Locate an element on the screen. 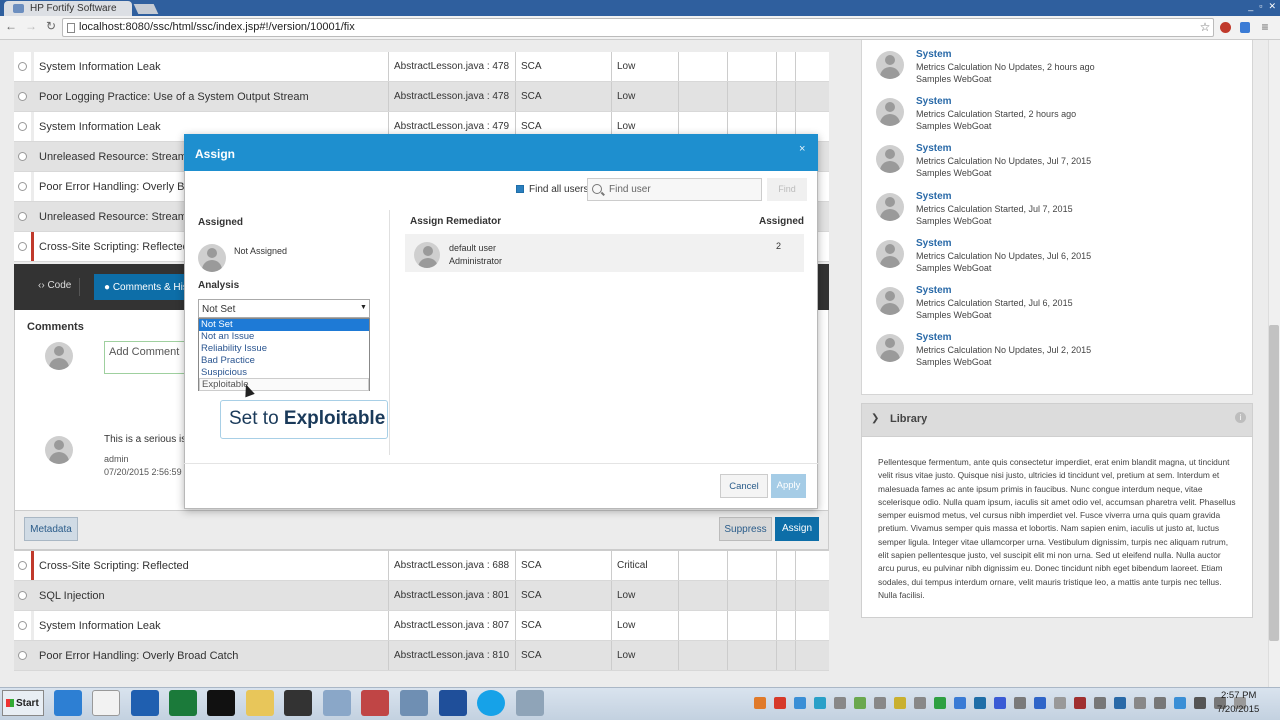 This screenshot has width=1280, height=720. chevron-down-icon: ❯ is located at coordinates (875, 418).